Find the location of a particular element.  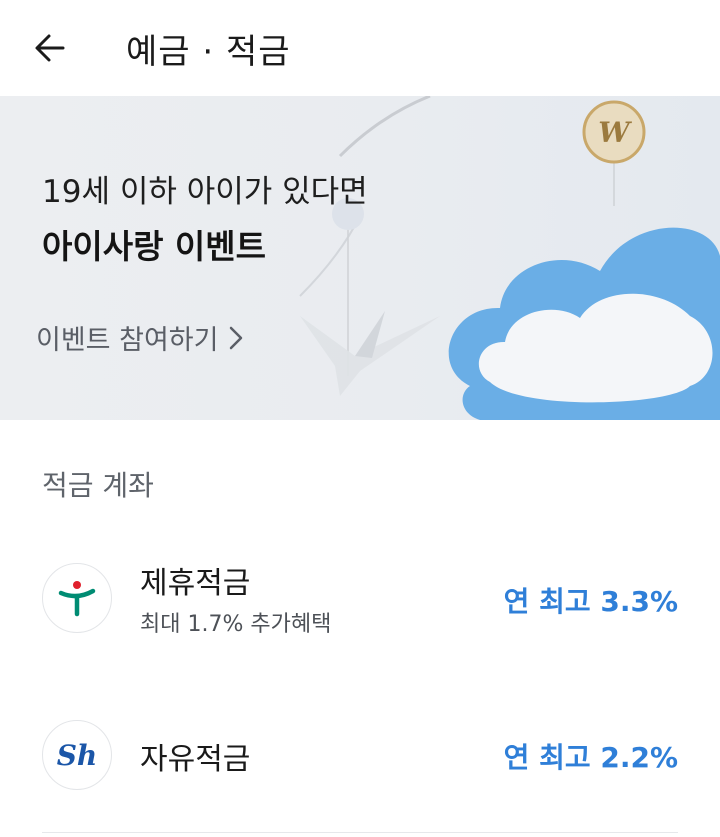

app-header: 예금 · 적금 is located at coordinates (360, 48).